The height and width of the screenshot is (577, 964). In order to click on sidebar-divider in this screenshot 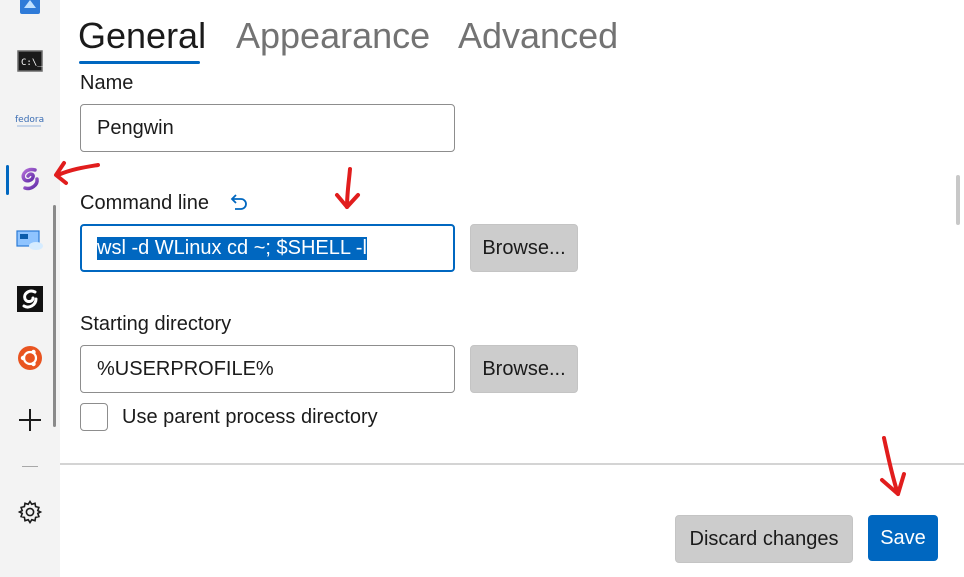, I will do `click(30, 466)`.